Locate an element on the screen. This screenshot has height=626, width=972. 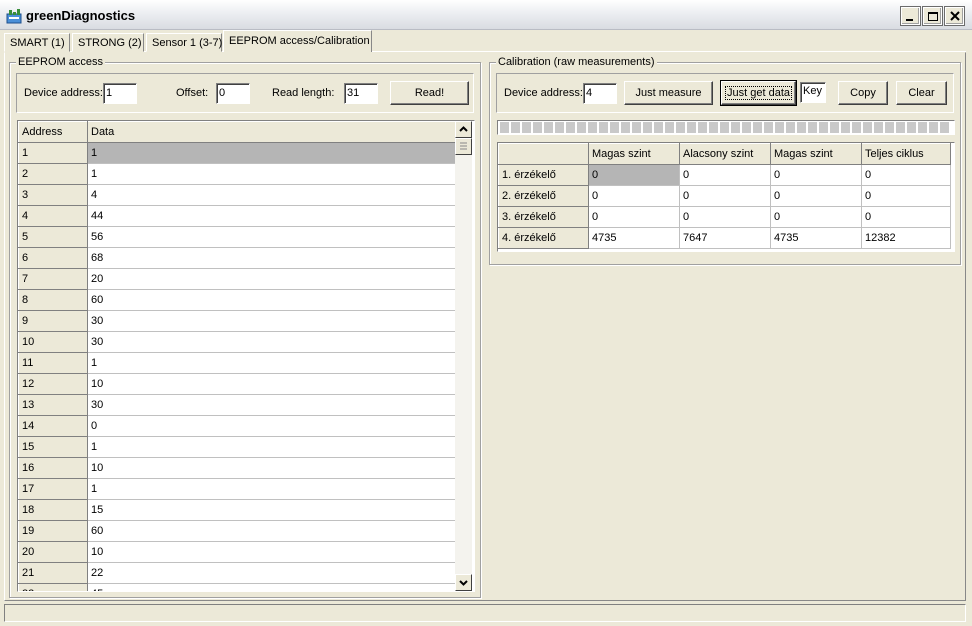
address-cell: 7 is located at coordinates (53, 279).